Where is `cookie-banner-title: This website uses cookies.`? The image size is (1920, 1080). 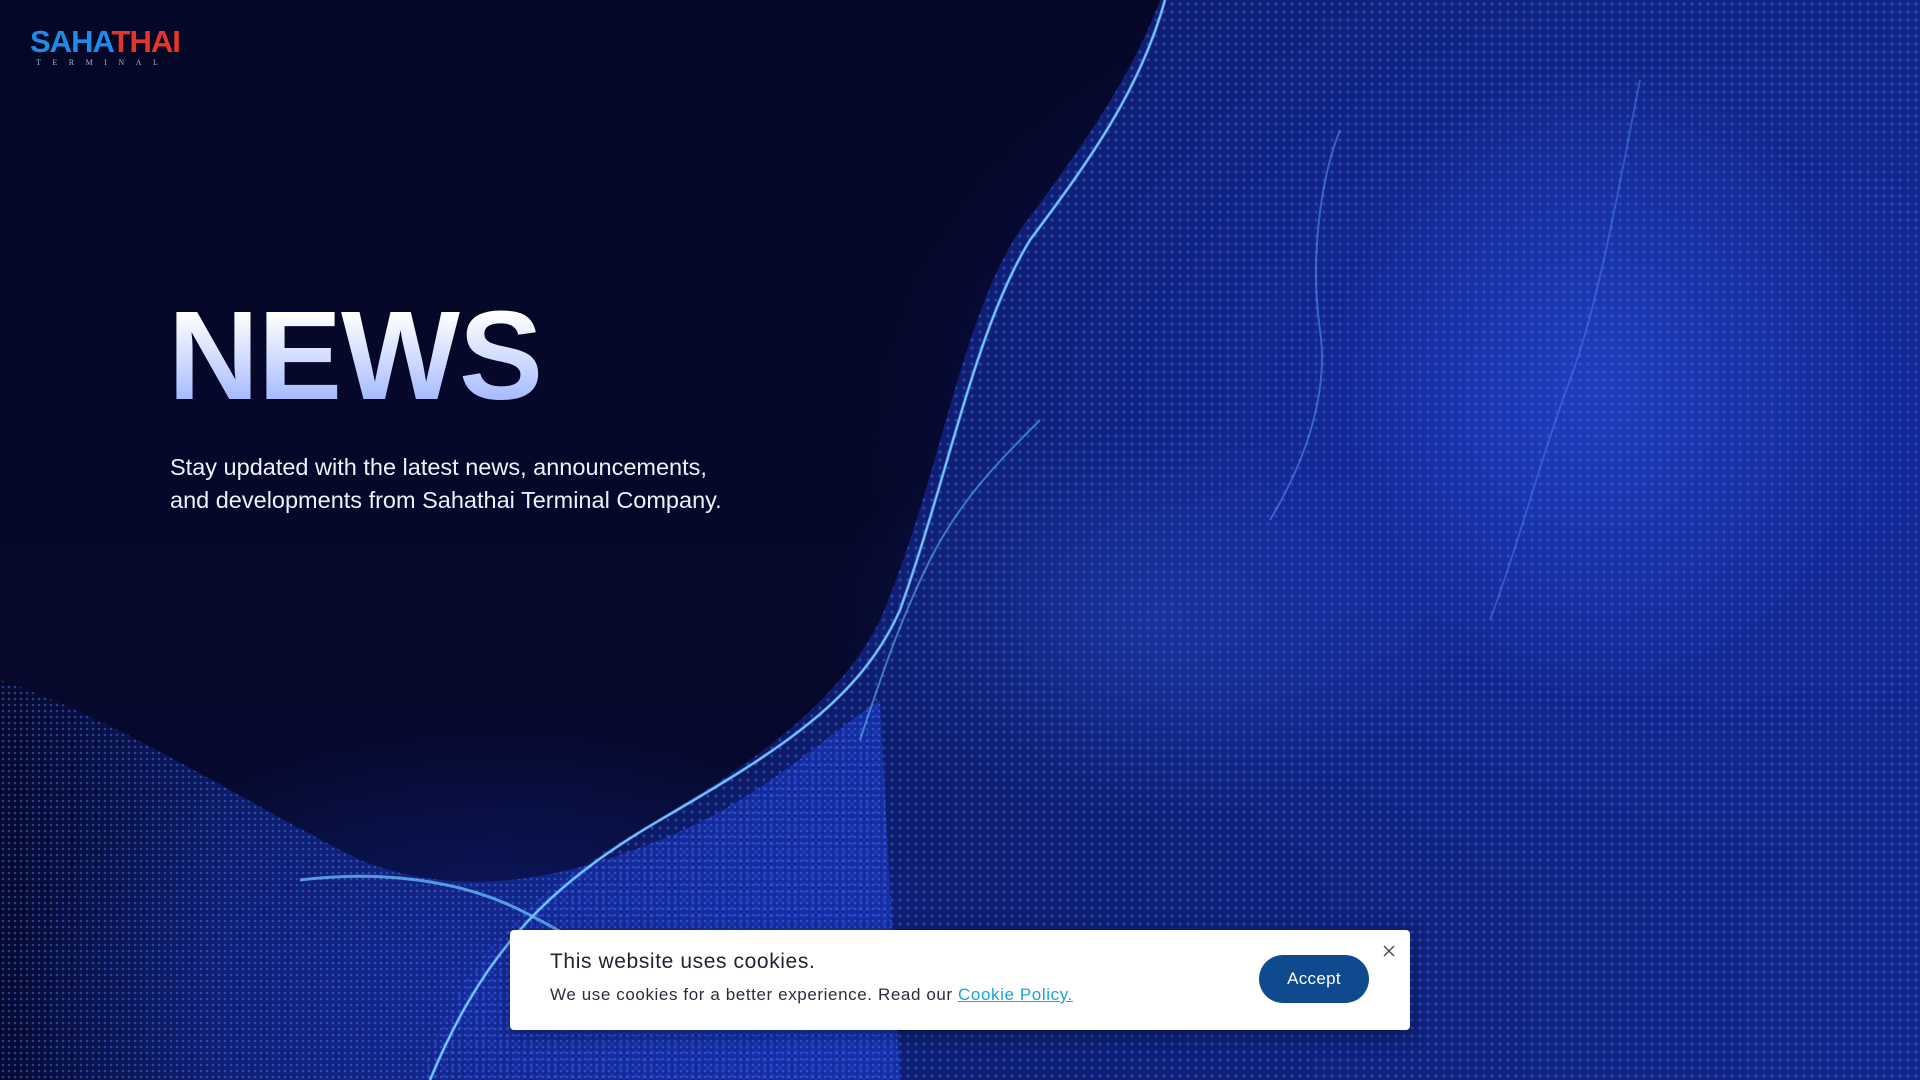
cookie-banner-title: This website uses cookies. is located at coordinates (683, 961).